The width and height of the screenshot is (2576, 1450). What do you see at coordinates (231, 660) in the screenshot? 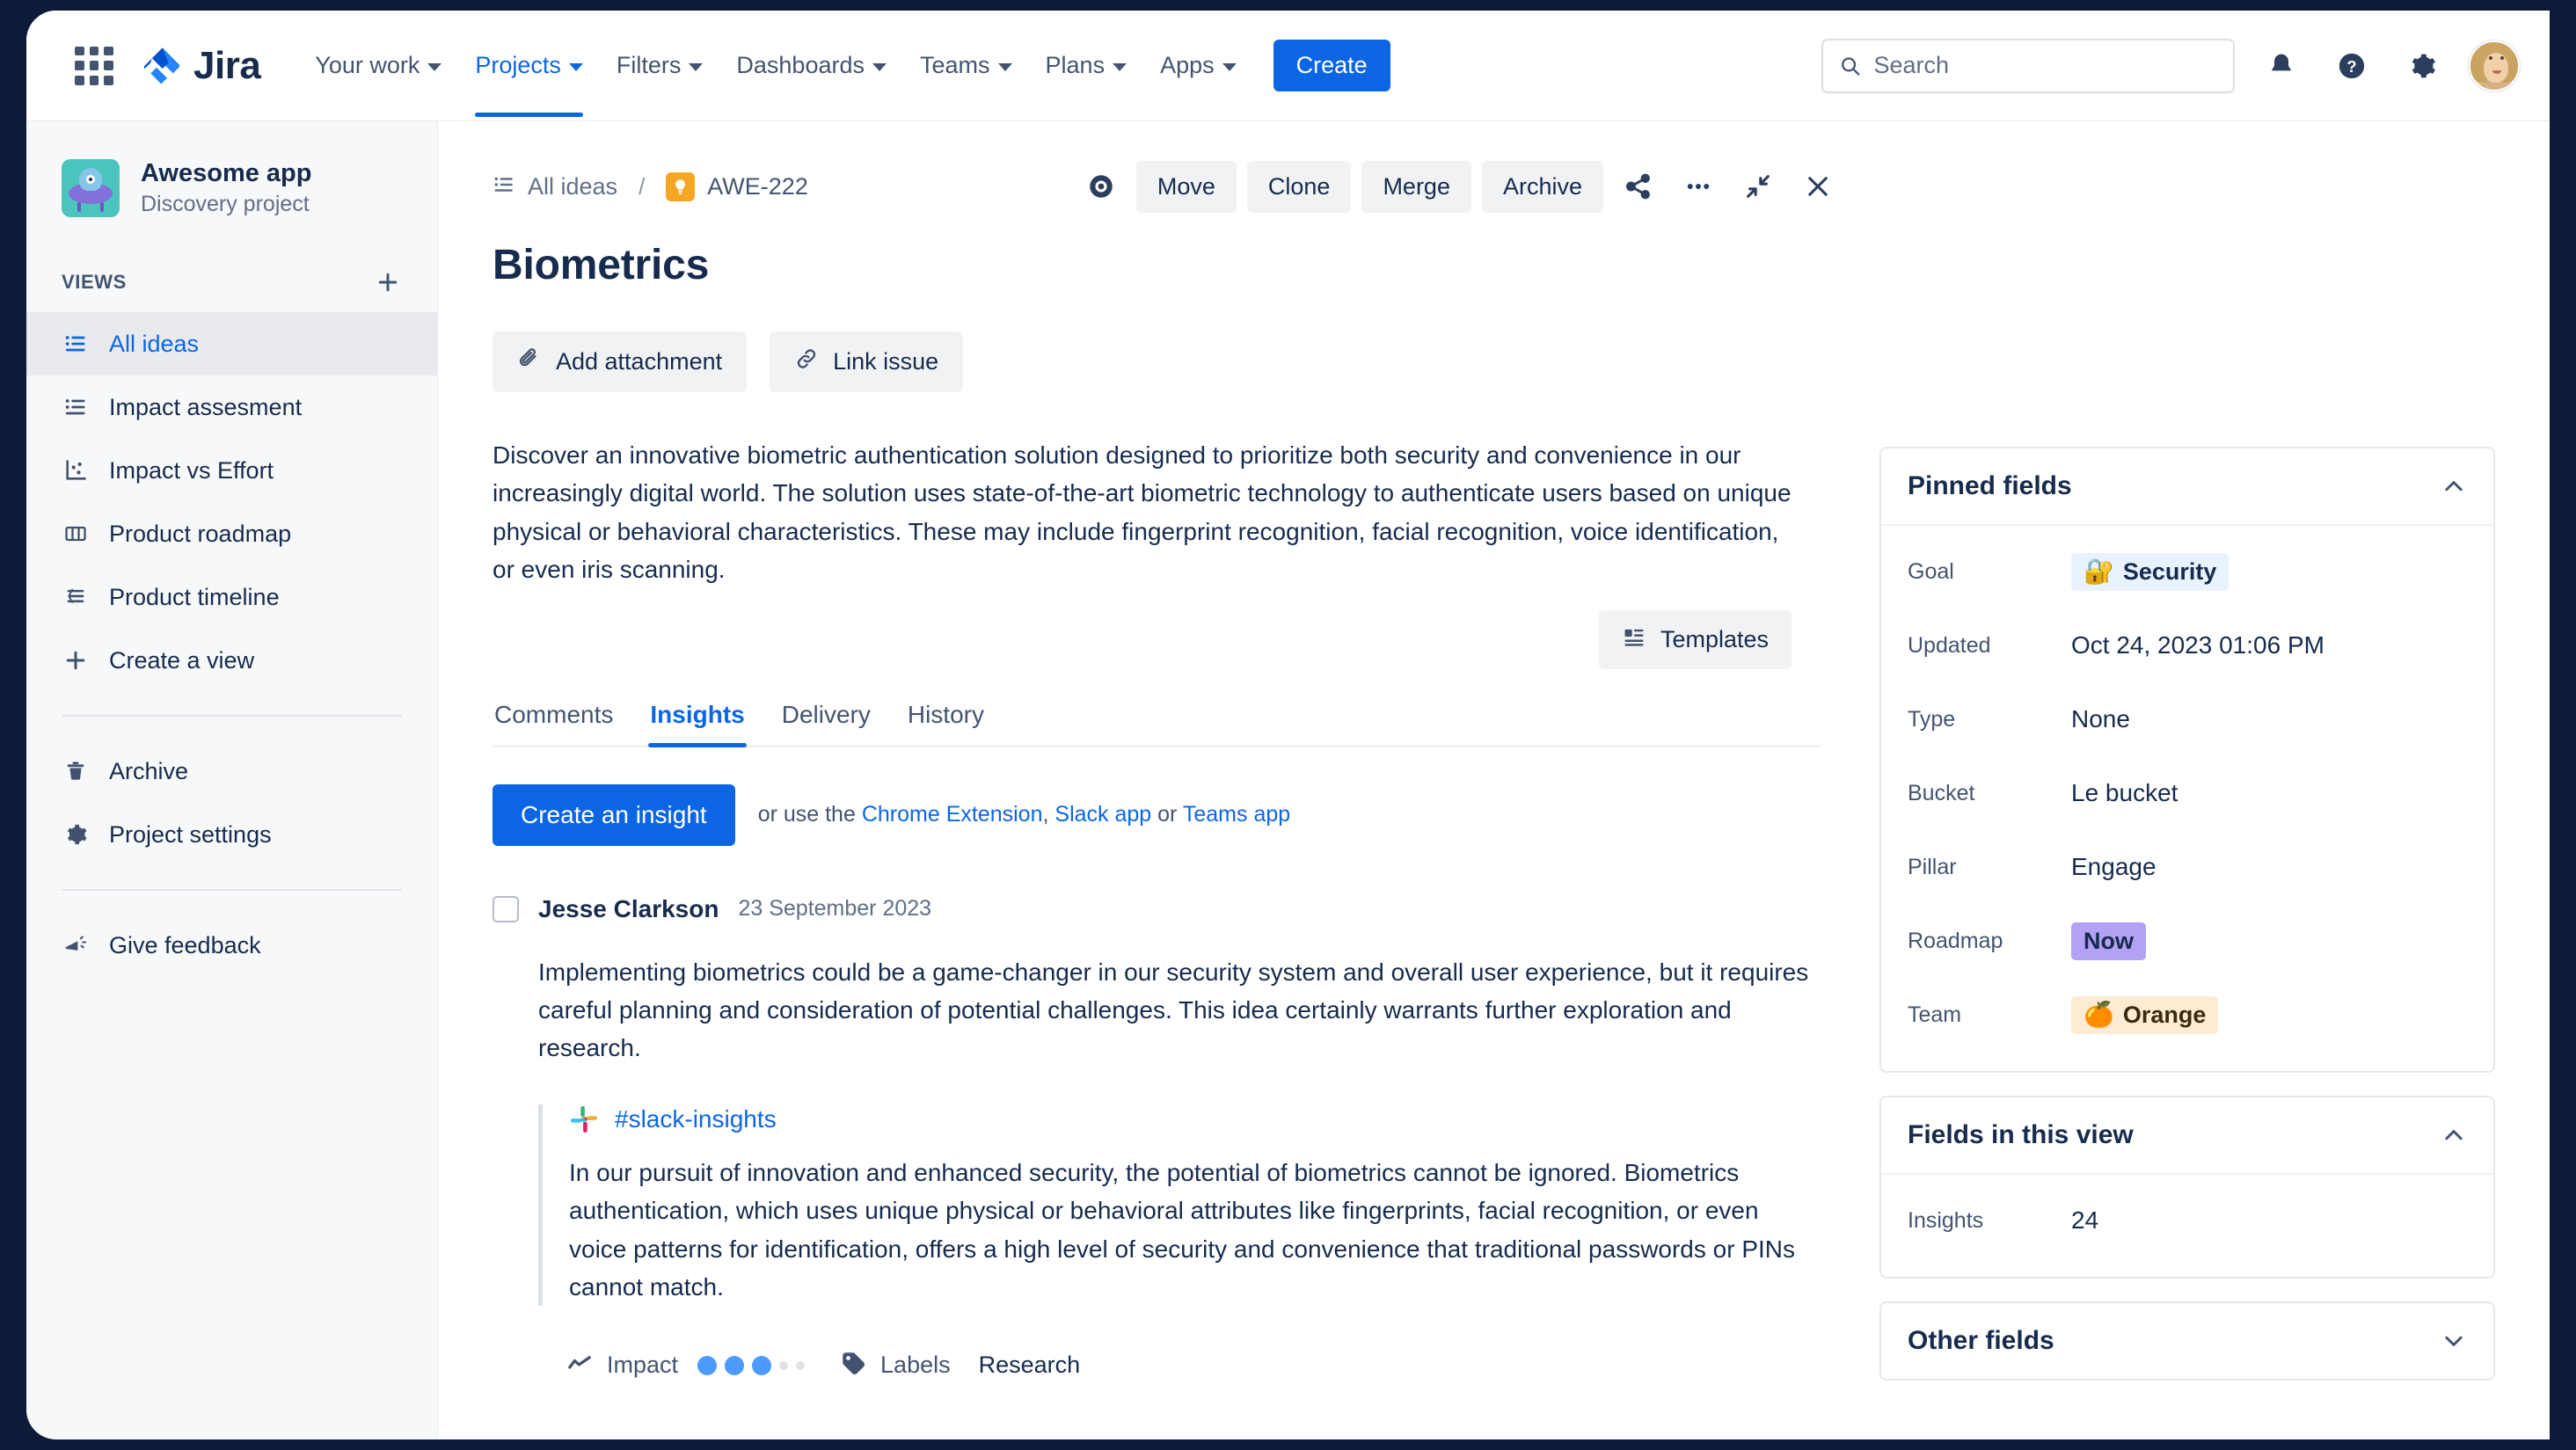
I see `sidebar-item-create-a-view: Create a view` at bounding box center [231, 660].